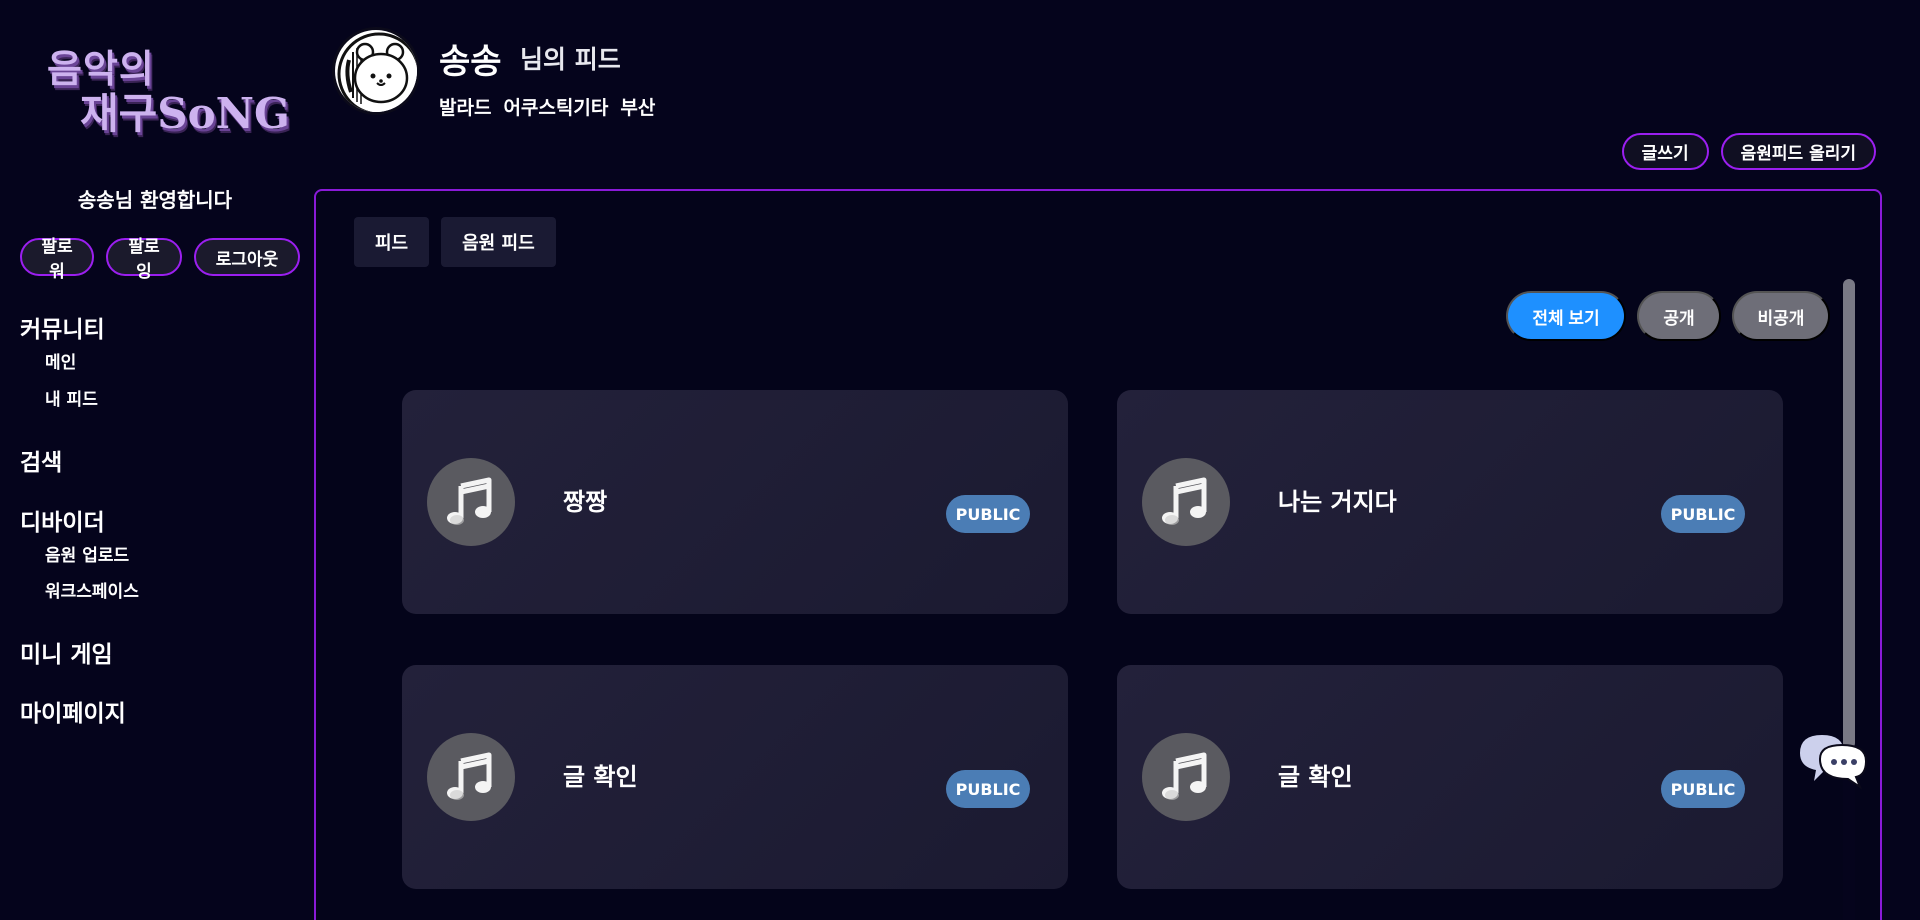  What do you see at coordinates (62, 520) in the screenshot?
I see `nav-divider: 디바이더` at bounding box center [62, 520].